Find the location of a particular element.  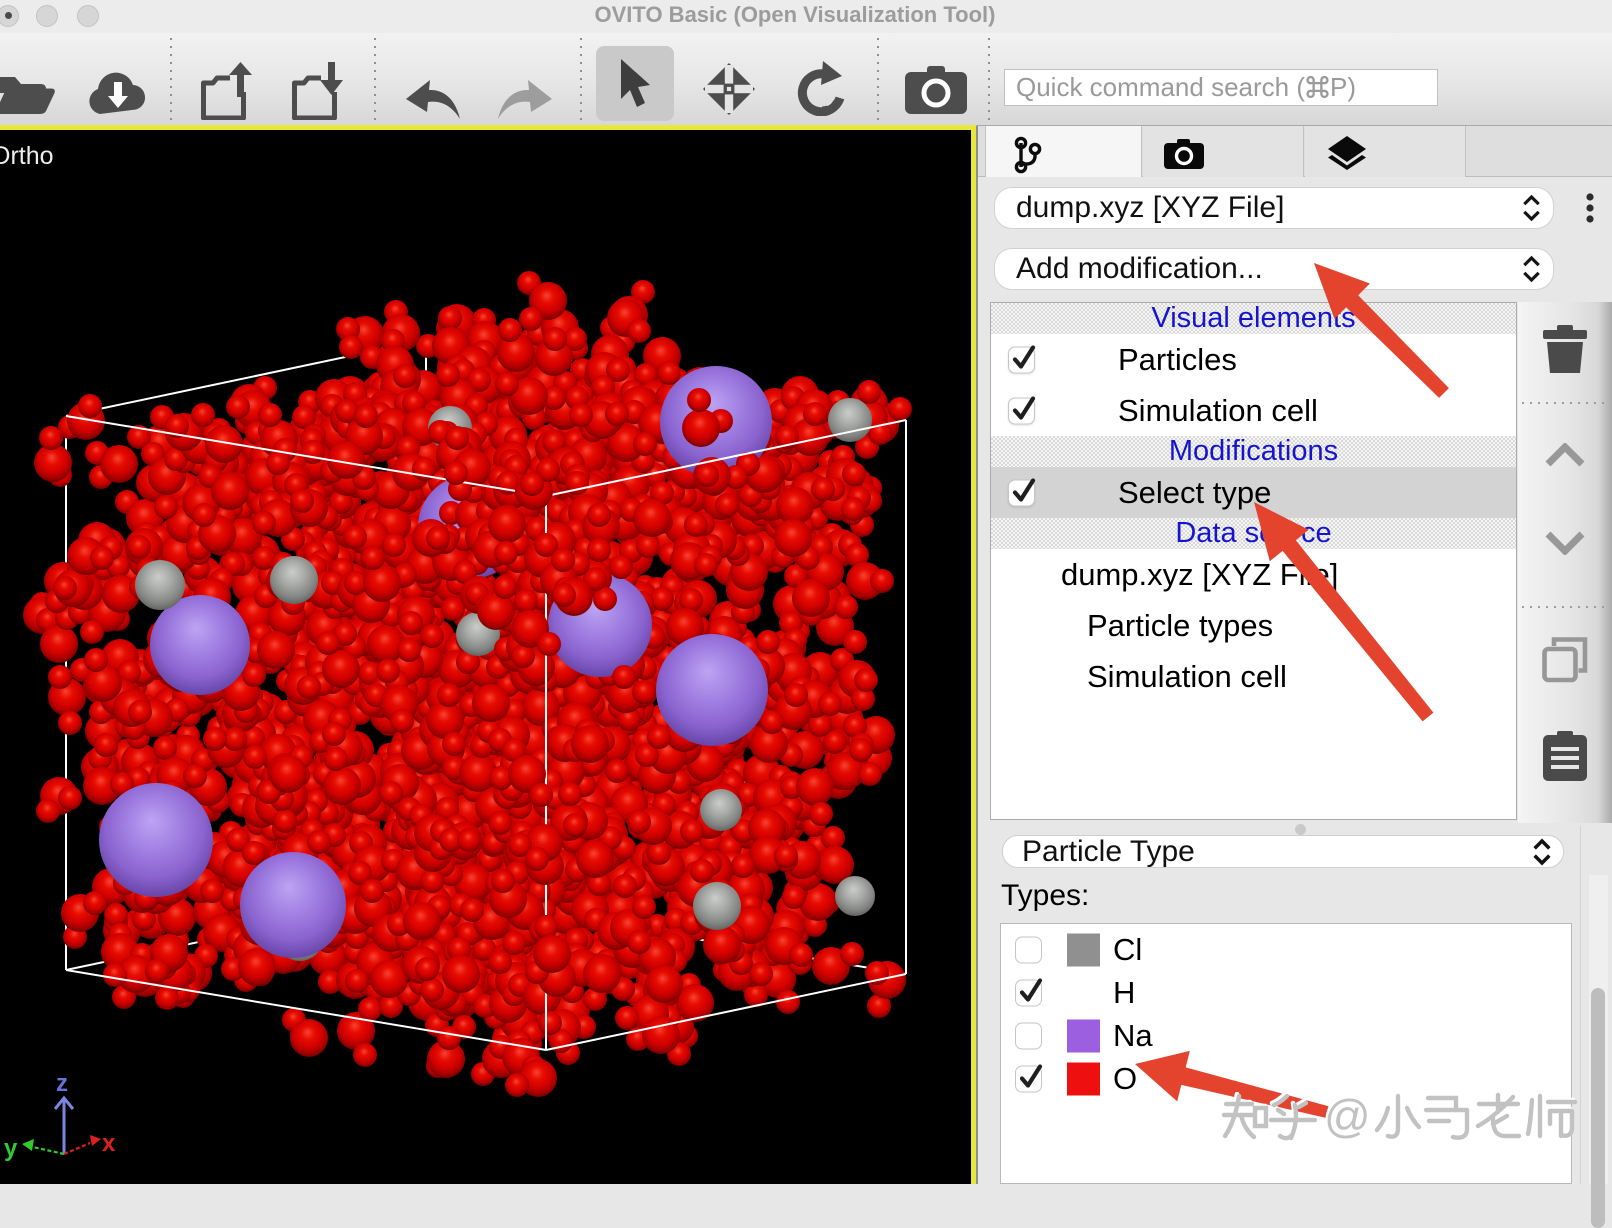

svg-text: x is located at coordinates (109, 1143).